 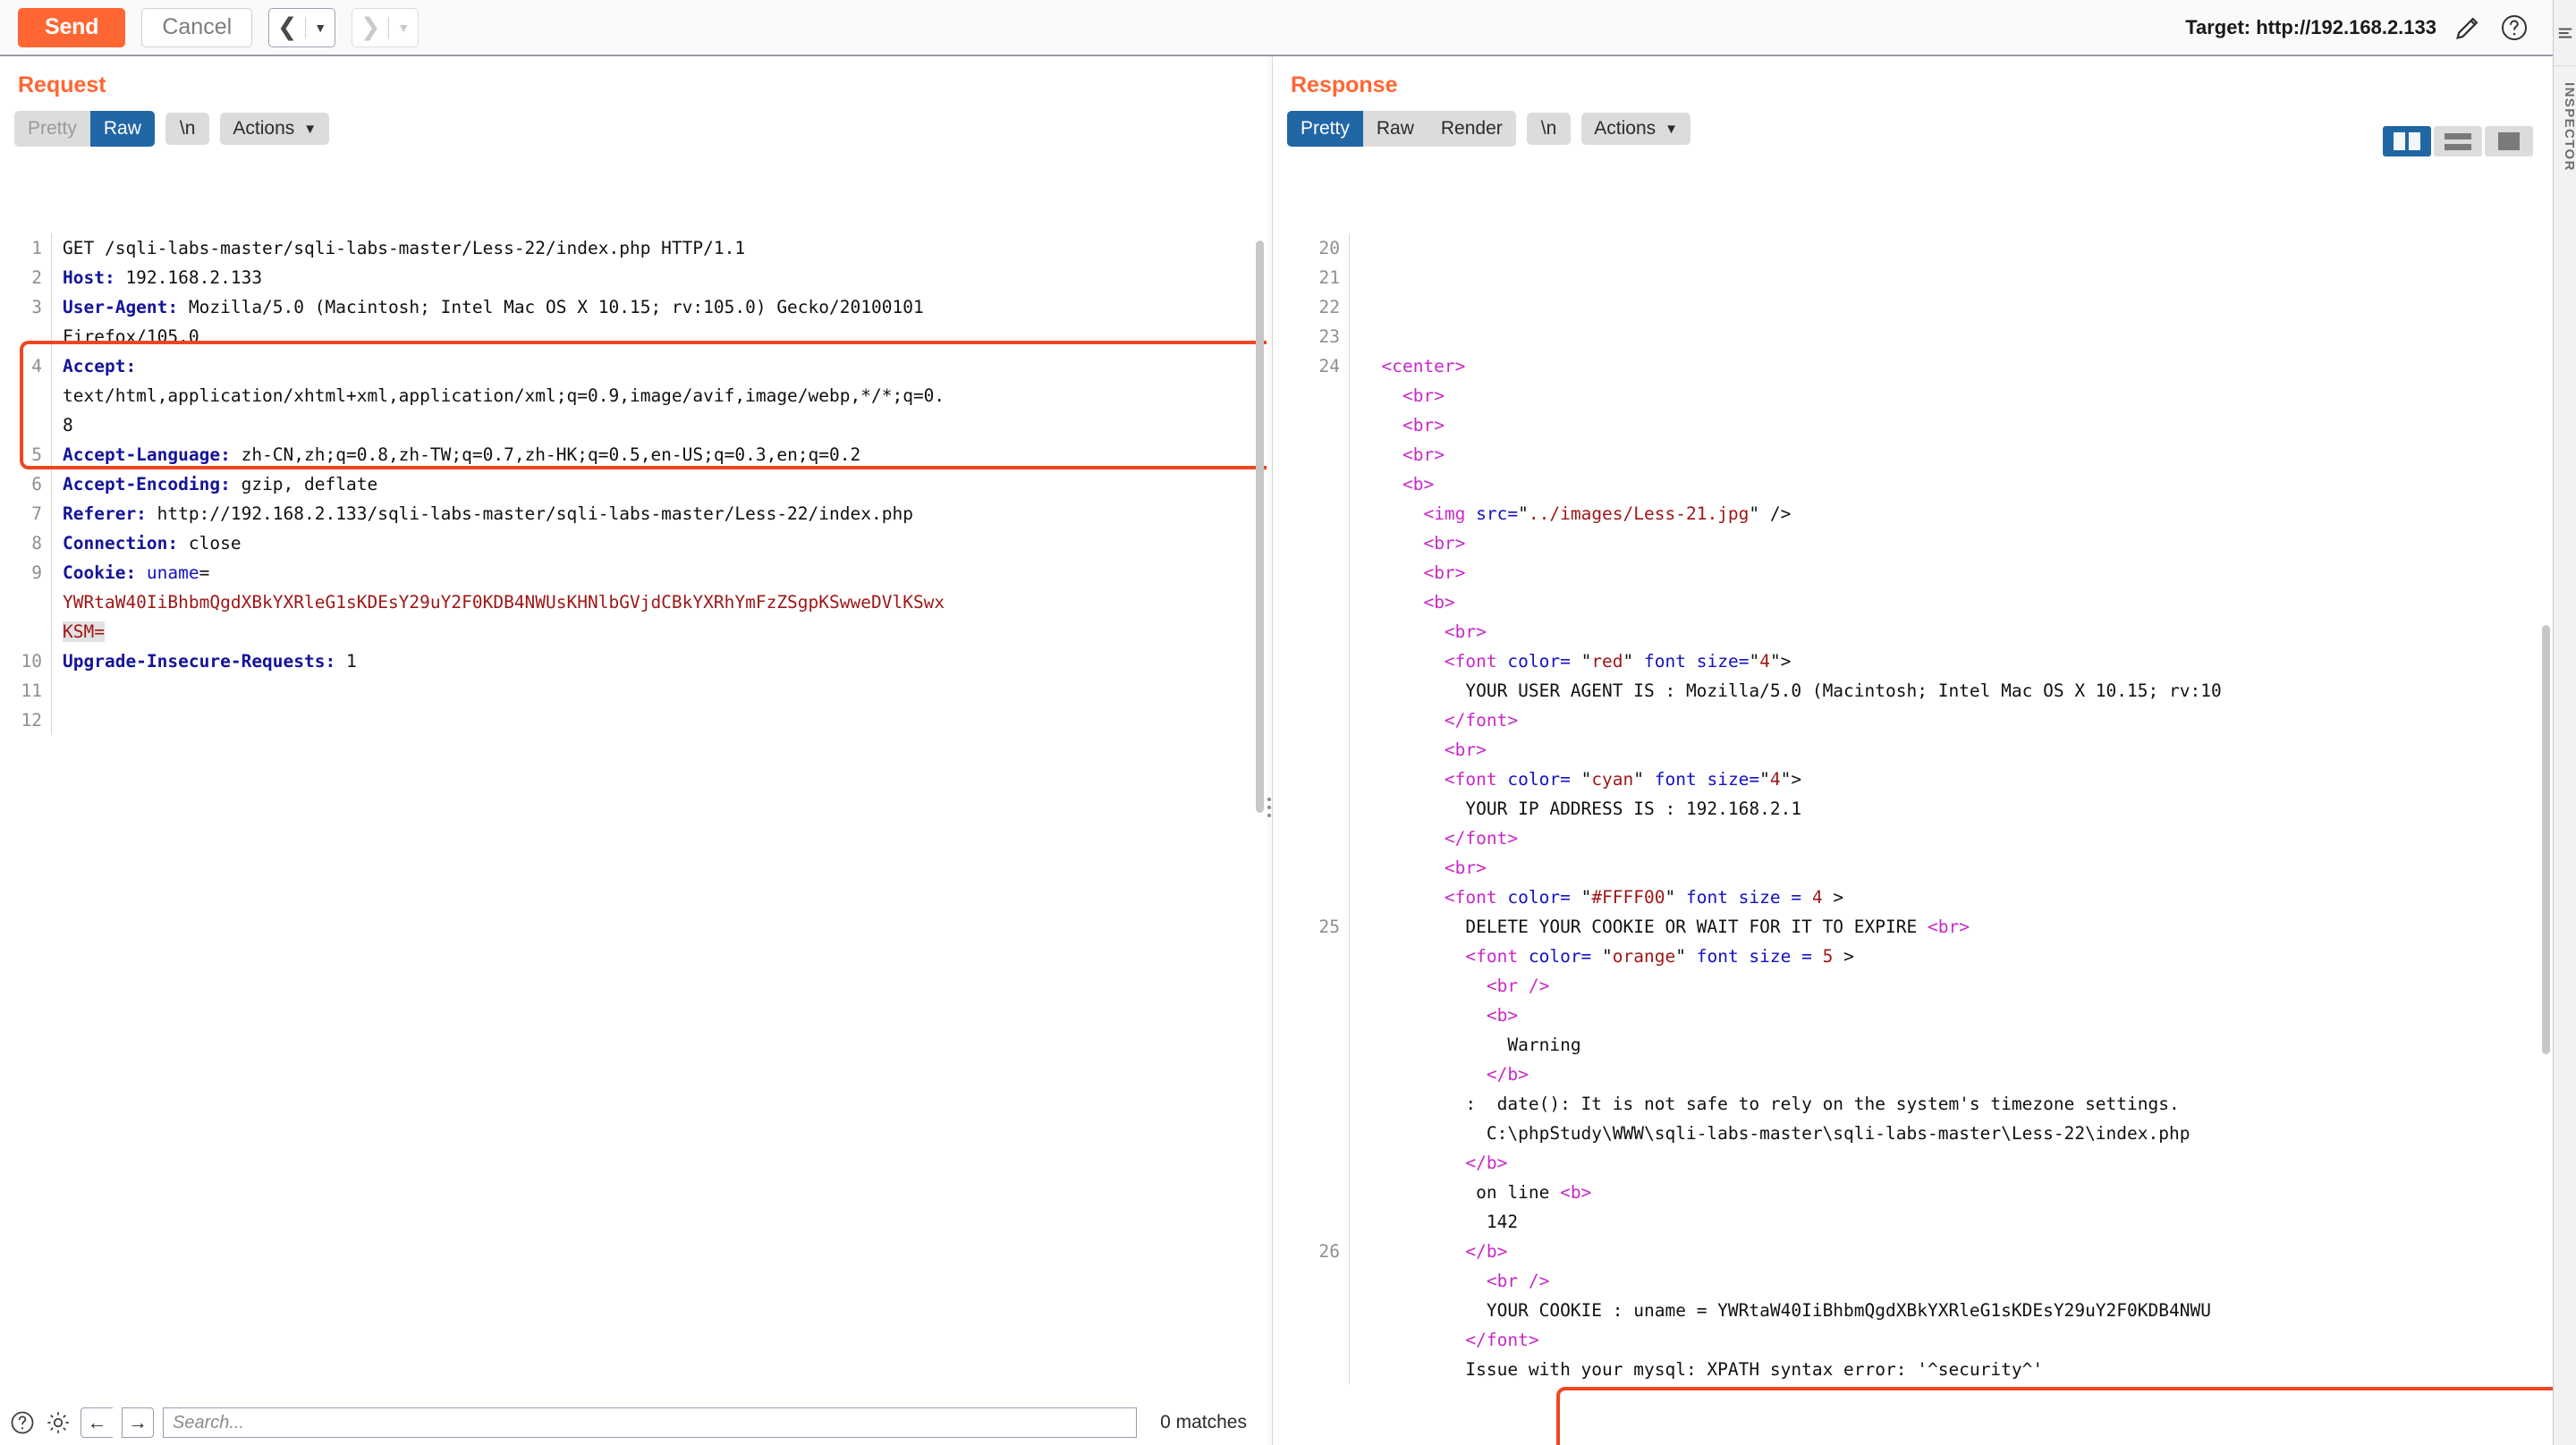 I want to click on code-line: <font color= "orange" font size = 5 >, so click(x=1956, y=956).